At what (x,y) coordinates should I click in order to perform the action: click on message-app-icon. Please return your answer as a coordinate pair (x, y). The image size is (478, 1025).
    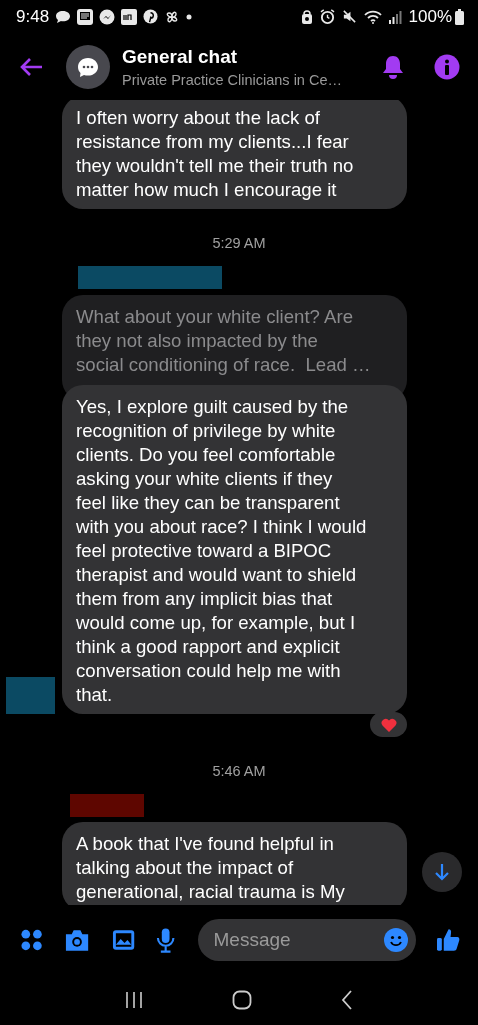
    Looking at the image, I should click on (85, 16).